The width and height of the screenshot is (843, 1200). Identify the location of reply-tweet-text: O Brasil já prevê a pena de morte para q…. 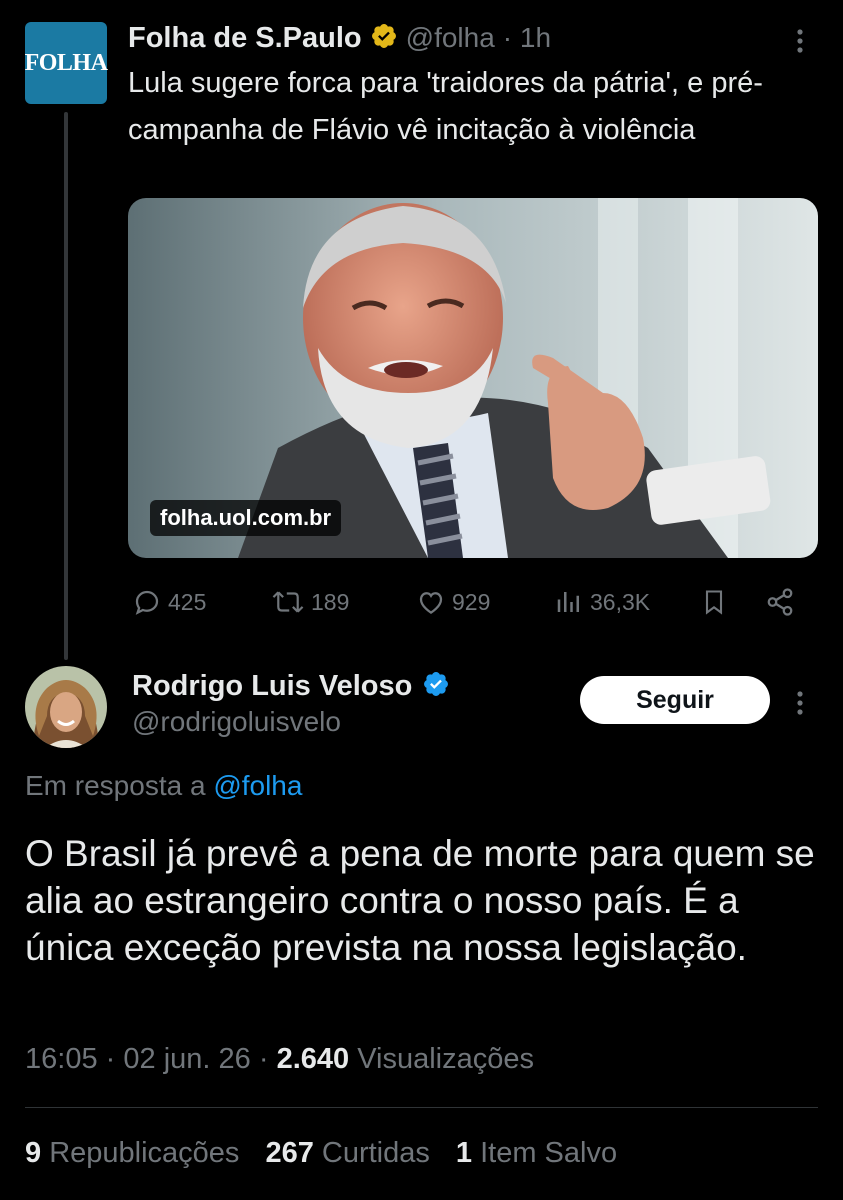
(420, 900).